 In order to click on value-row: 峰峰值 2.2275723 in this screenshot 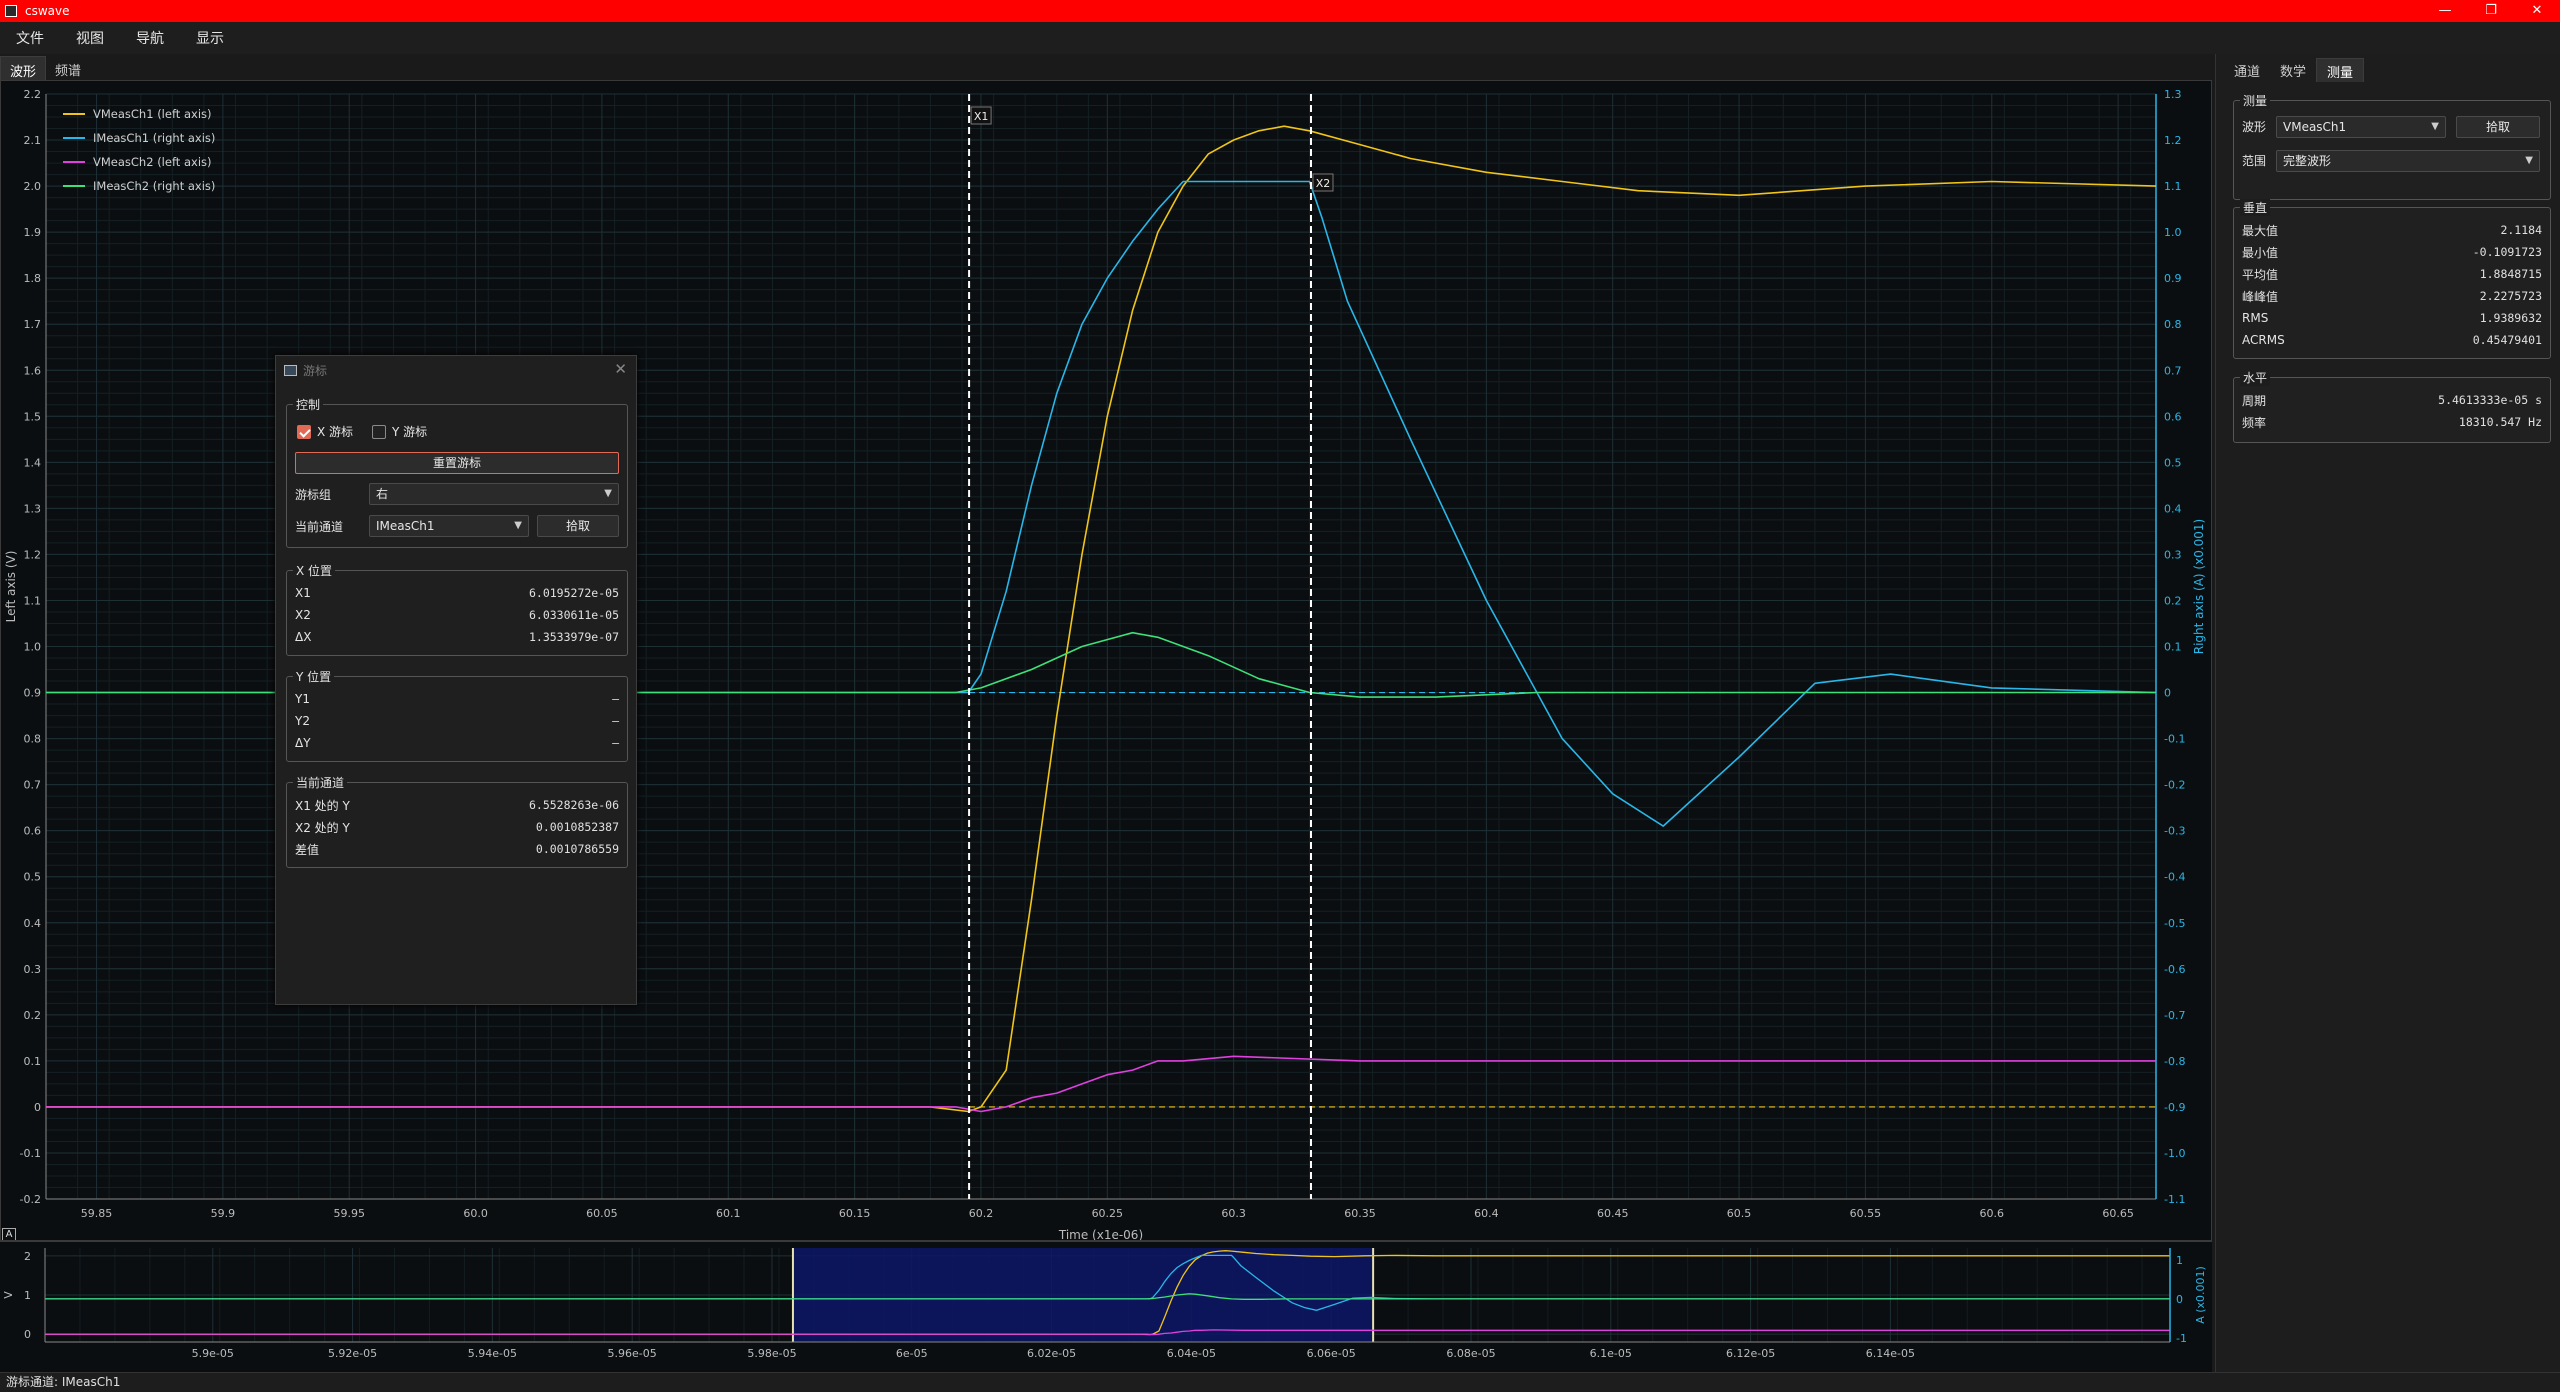, I will do `click(2392, 296)`.